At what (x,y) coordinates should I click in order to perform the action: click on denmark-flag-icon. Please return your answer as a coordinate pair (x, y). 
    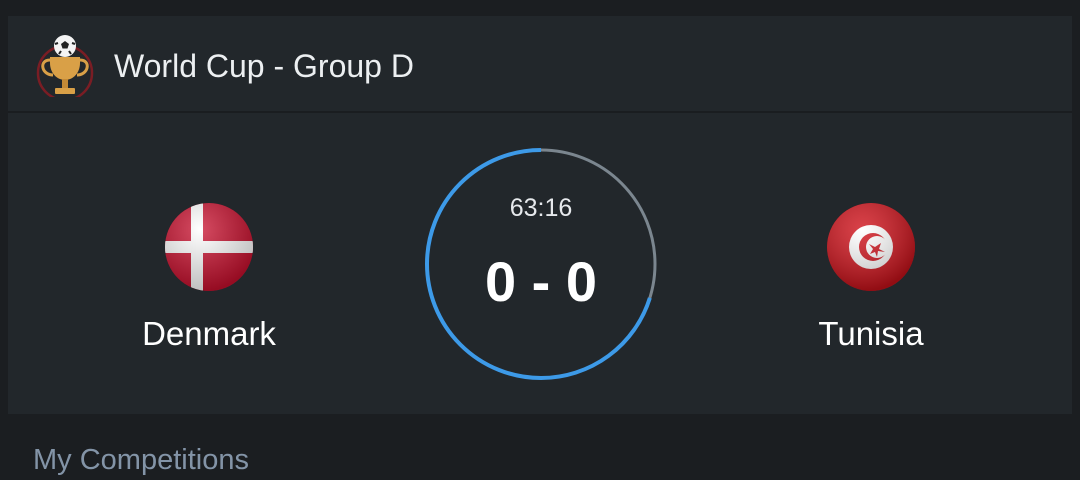
    Looking at the image, I should click on (209, 247).